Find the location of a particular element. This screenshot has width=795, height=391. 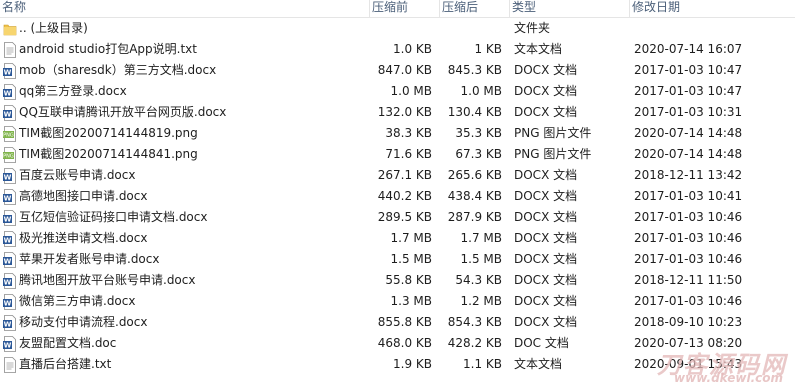

file-name: 友盟配置文档.doc is located at coordinates (68, 343).